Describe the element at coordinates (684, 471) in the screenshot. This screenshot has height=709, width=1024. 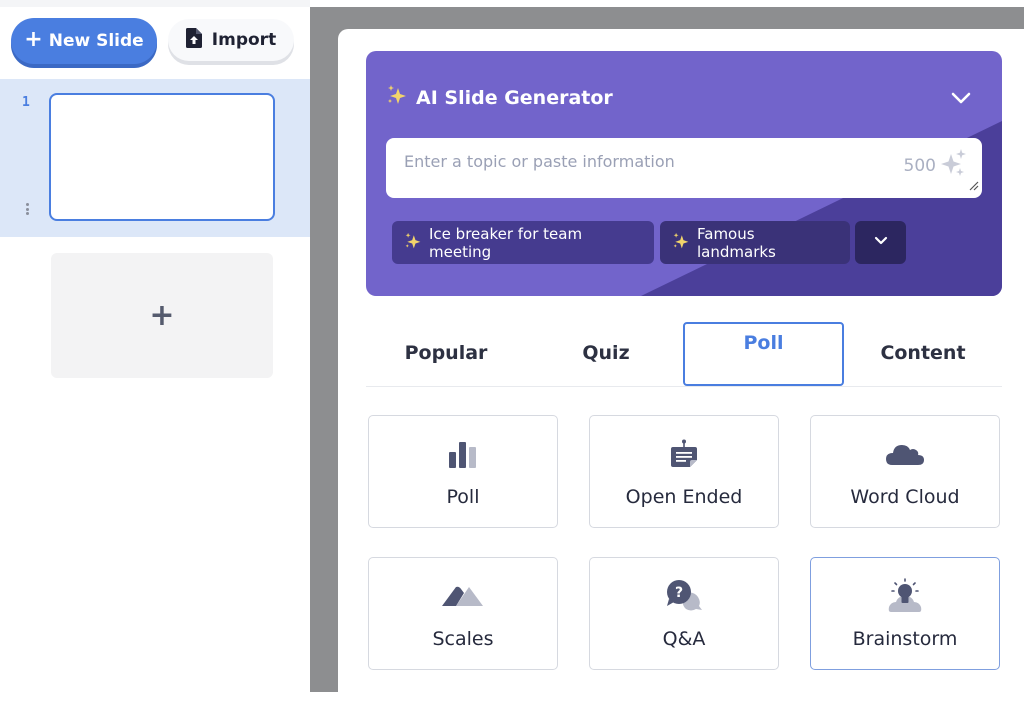
I see `slide-type-open-ended: Open Ended` at that location.